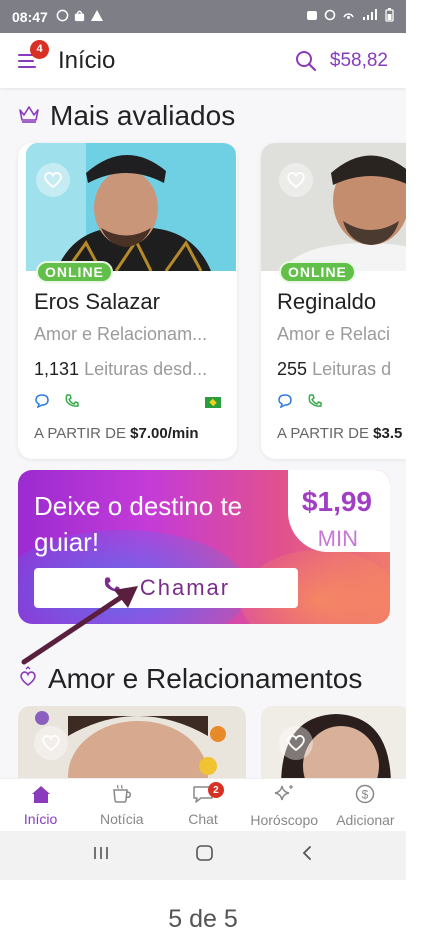 The width and height of the screenshot is (424, 950). I want to click on section-top-rated: Mais avaliados, so click(126, 116).